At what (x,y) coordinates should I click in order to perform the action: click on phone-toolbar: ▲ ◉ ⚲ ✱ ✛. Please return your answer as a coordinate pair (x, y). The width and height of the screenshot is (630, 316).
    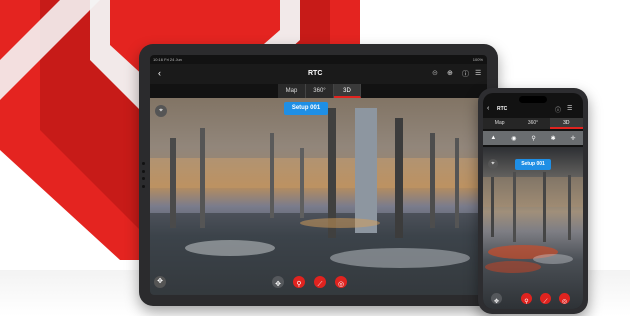
    Looking at the image, I should click on (533, 138).